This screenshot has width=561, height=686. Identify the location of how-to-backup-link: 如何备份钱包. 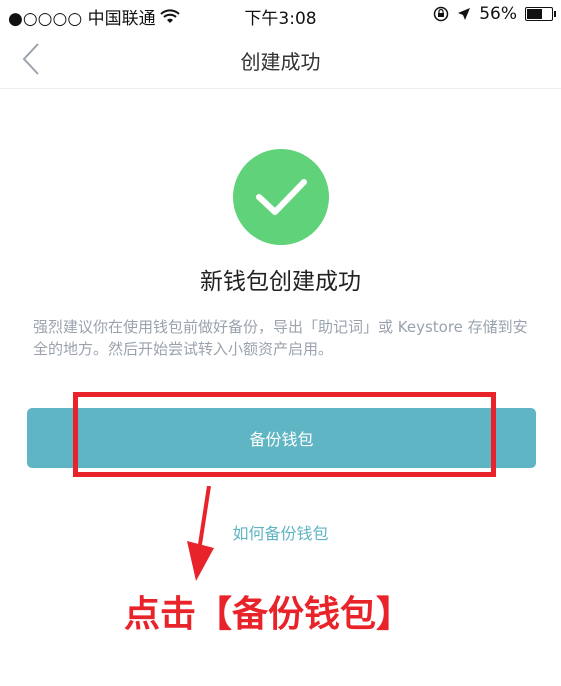
(280, 532).